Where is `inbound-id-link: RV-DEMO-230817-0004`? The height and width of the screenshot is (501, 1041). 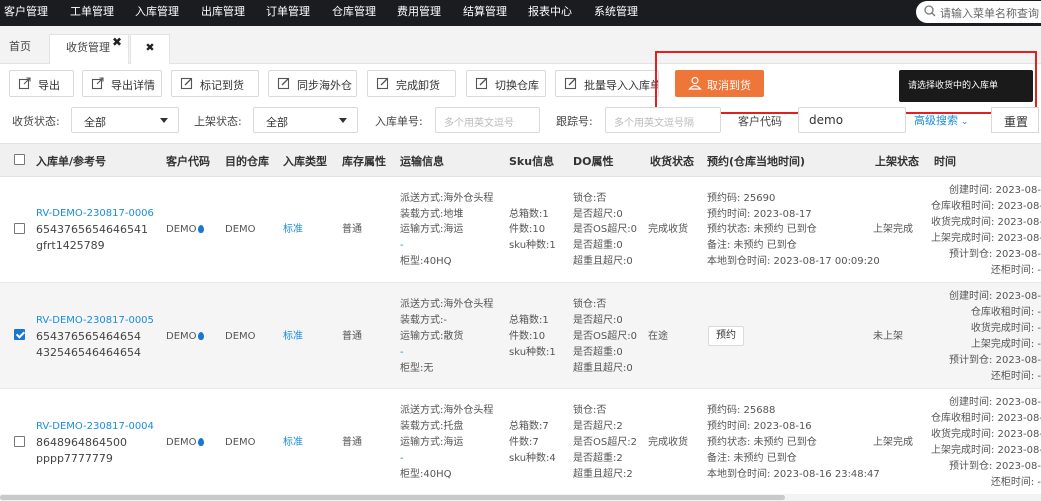 inbound-id-link: RV-DEMO-230817-0004 is located at coordinates (95, 426).